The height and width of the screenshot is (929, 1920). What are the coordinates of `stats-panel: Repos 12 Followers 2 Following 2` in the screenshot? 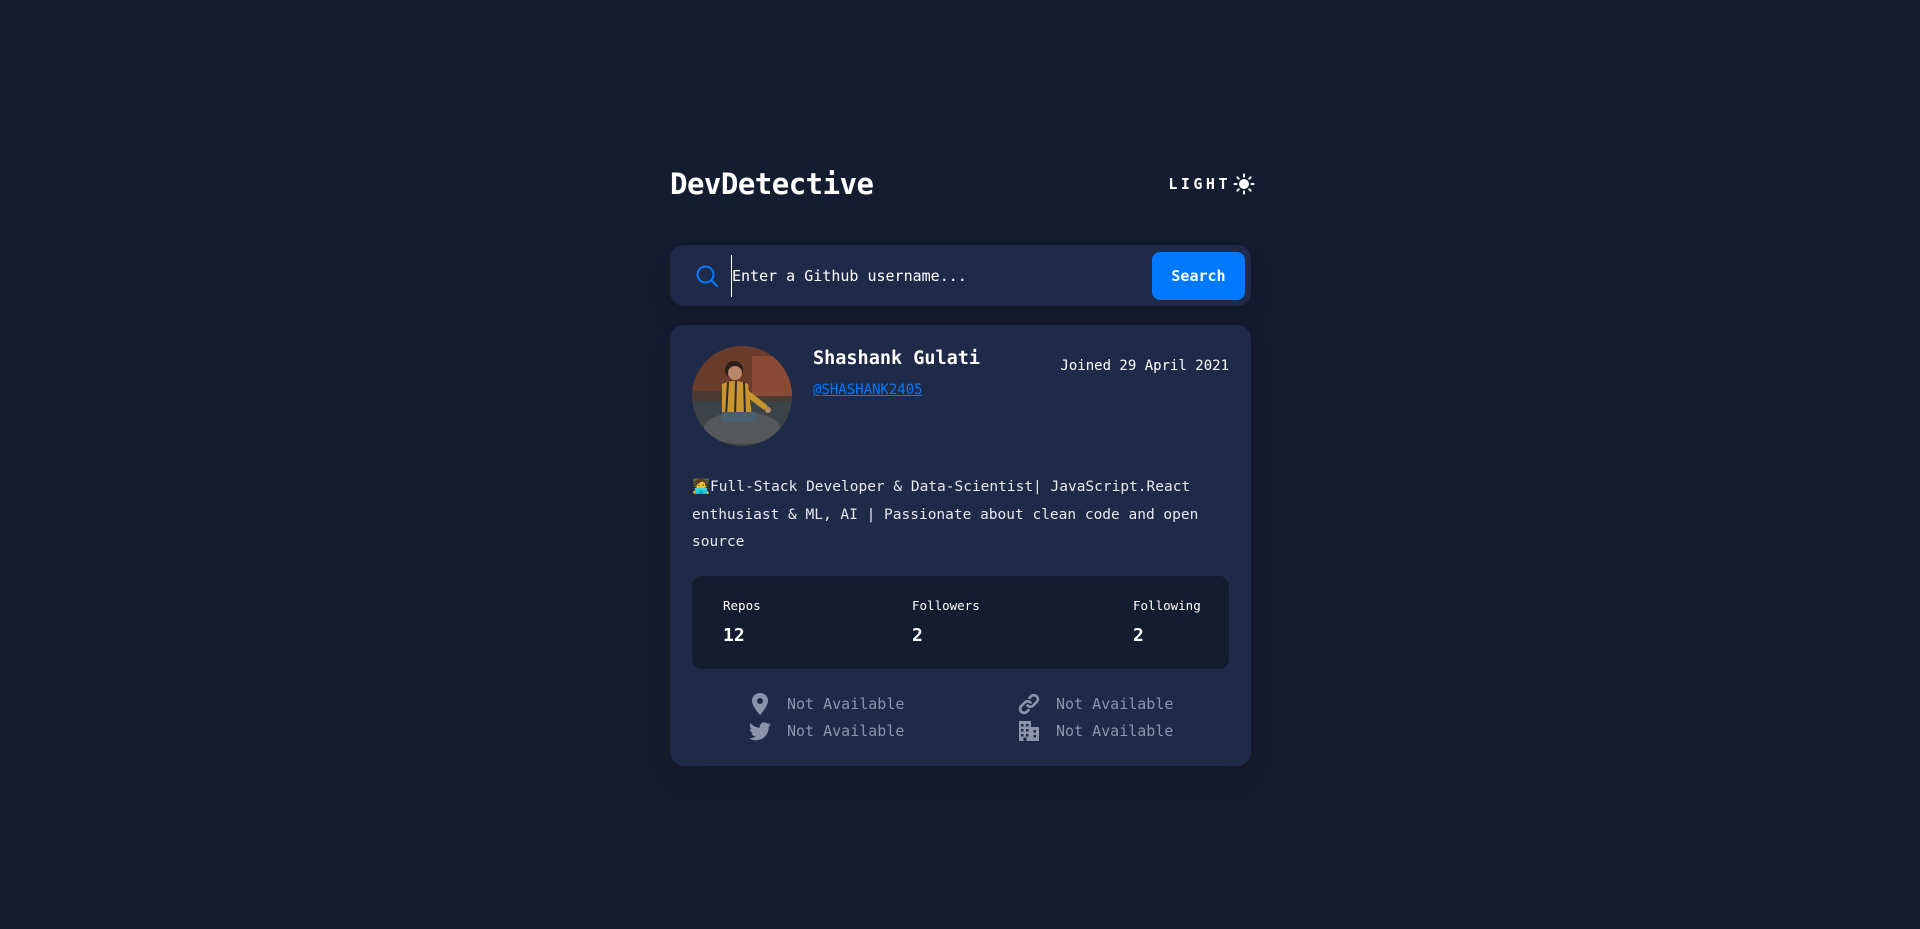 It's located at (960, 622).